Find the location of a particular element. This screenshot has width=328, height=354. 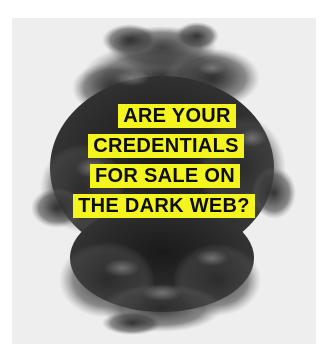

headline-line-1: ARE YOUR is located at coordinates (177, 116).